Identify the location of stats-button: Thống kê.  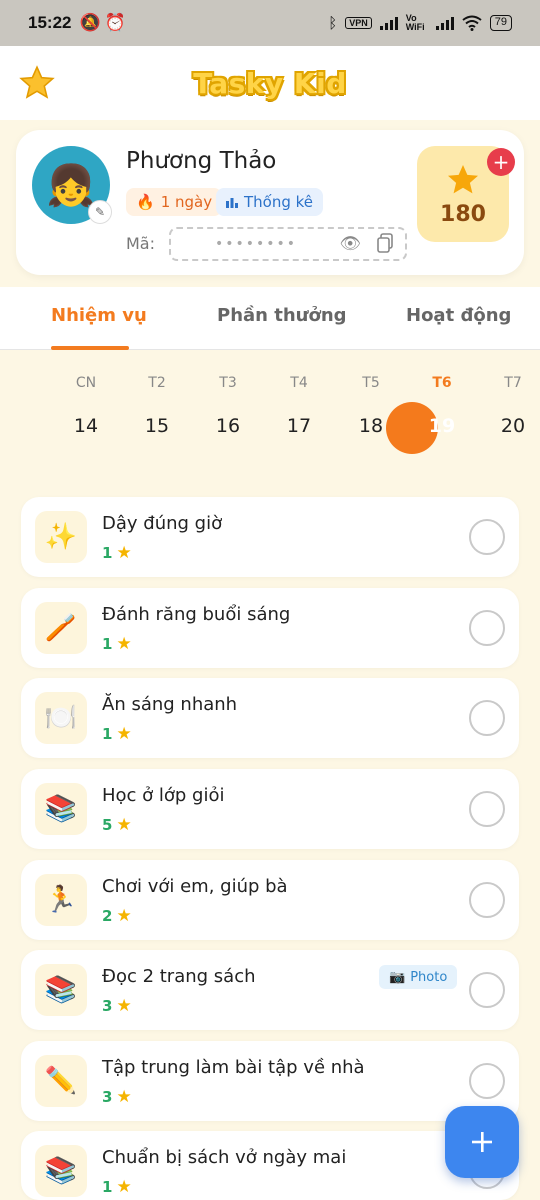
(270, 202).